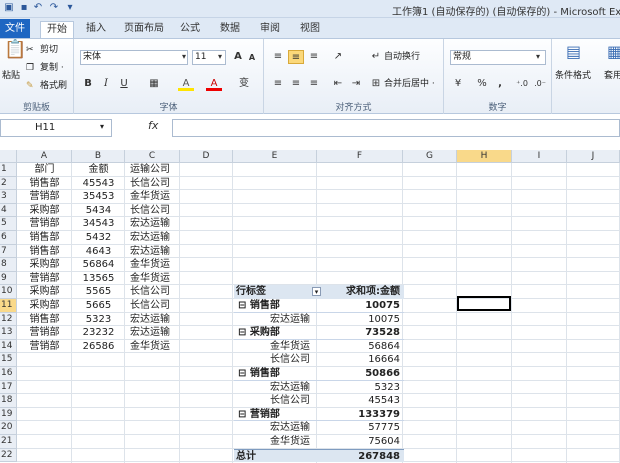 Image resolution: width=620 pixels, height=463 pixels. Describe the element at coordinates (290, 428) in the screenshot. I see `pivot-item-label: 宏达运输` at that location.